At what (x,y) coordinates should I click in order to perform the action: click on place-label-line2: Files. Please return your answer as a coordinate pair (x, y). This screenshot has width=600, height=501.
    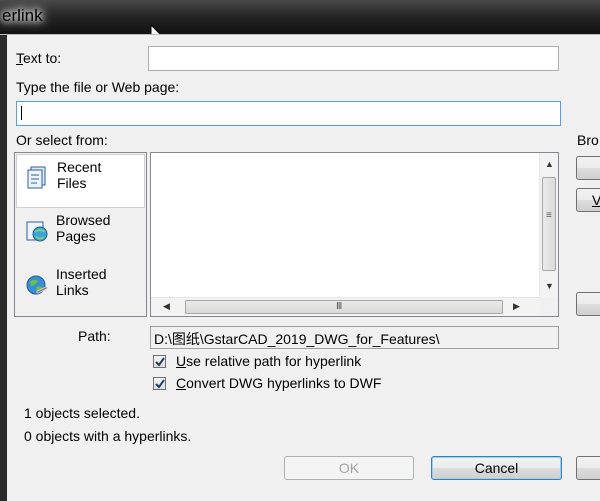
    Looking at the image, I should click on (72, 183).